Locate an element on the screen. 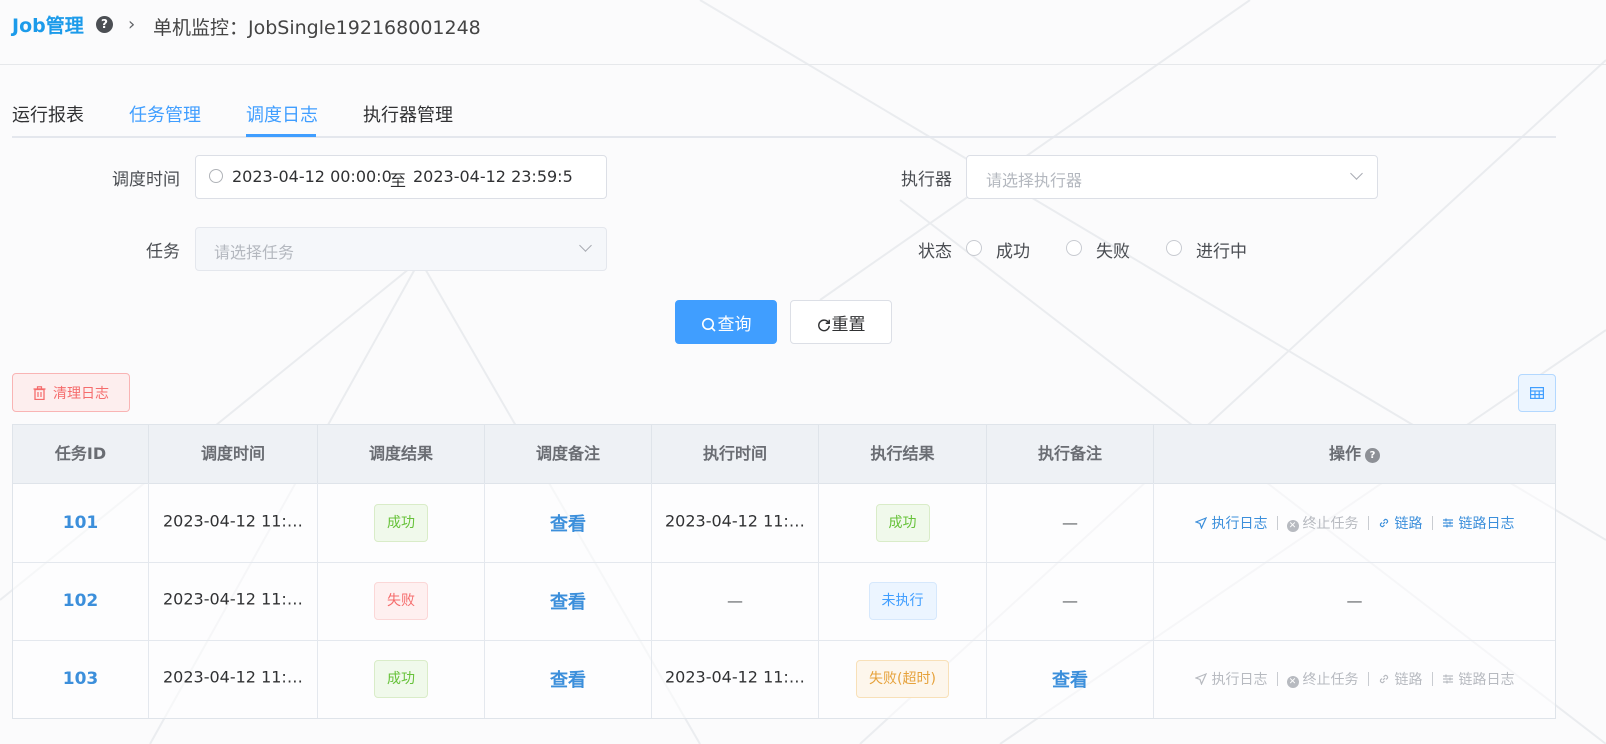 Image resolution: width=1606 pixels, height=744 pixels. table-cell-8-0: 102 is located at coordinates (81, 601).